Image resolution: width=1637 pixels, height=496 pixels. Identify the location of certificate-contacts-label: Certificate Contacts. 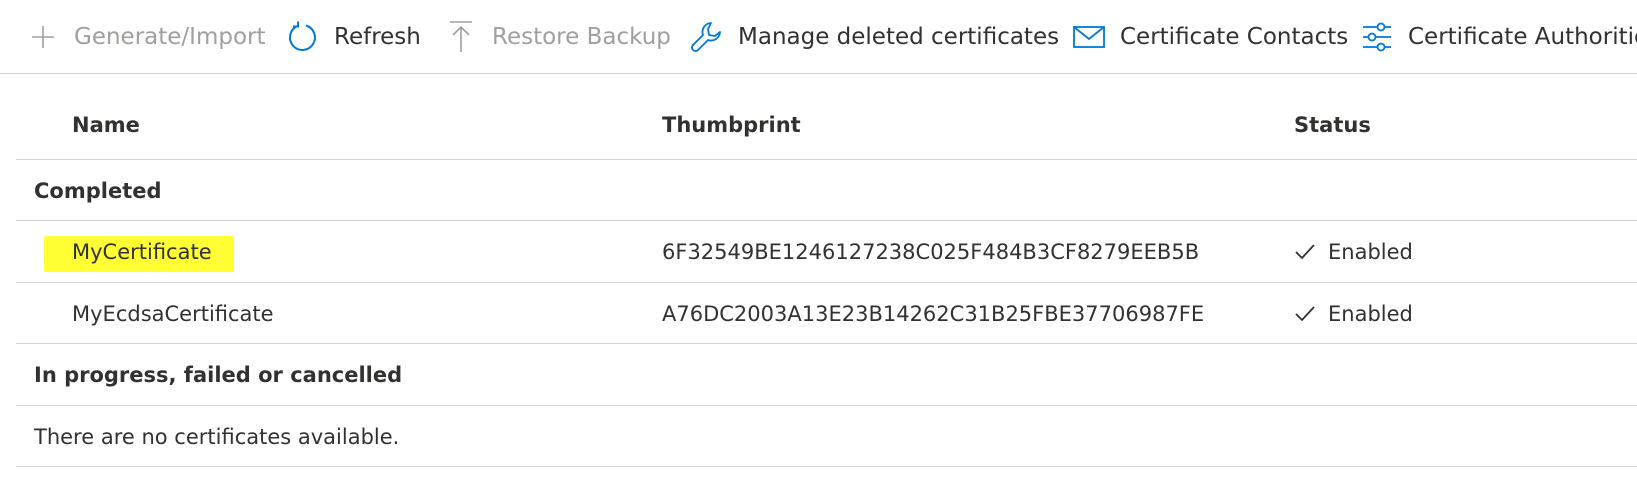
(1234, 37).